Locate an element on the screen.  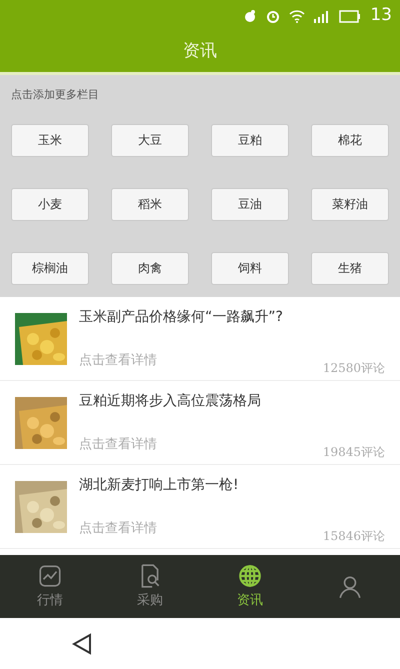
channel-button: 棉花 is located at coordinates (350, 140).